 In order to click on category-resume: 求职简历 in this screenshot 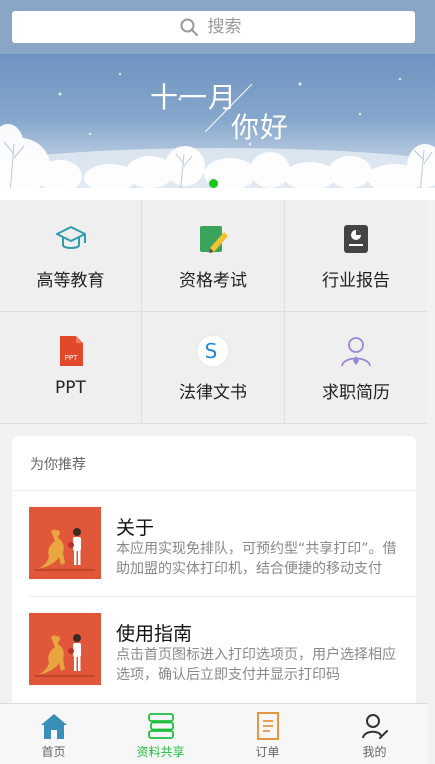, I will do `click(356, 368)`.